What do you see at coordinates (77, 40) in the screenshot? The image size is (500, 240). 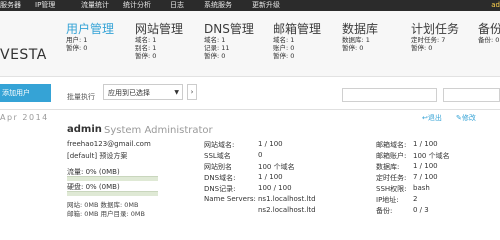 I see `nav-stat: 用户: 1` at bounding box center [77, 40].